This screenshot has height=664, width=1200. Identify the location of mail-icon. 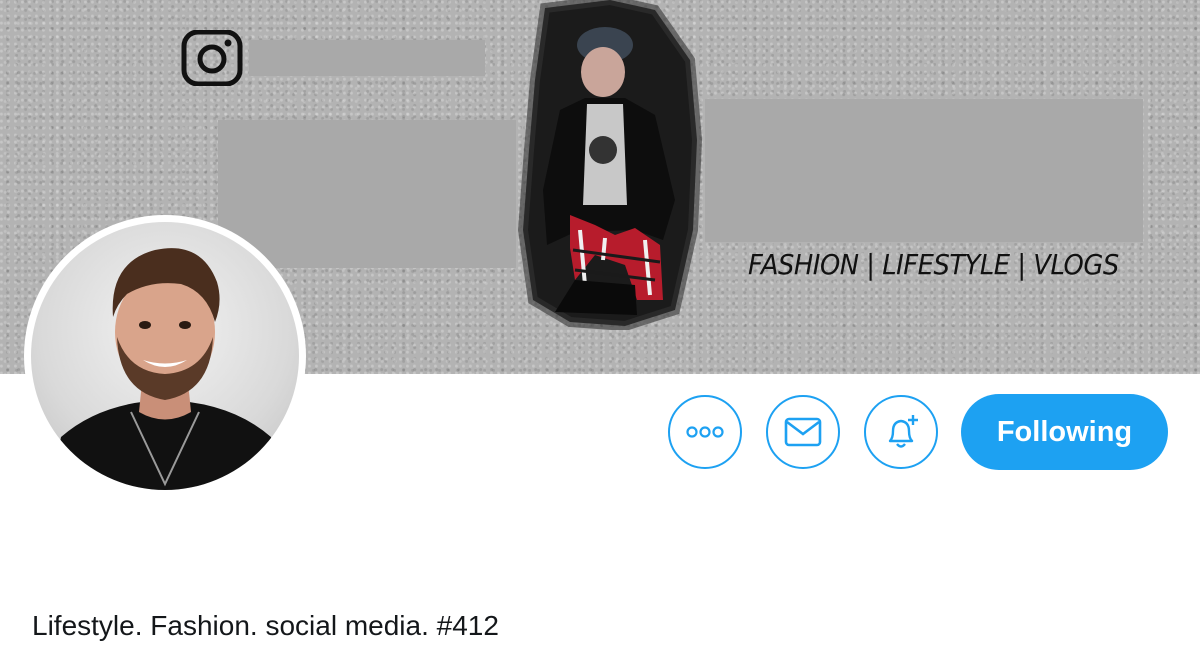
(803, 432).